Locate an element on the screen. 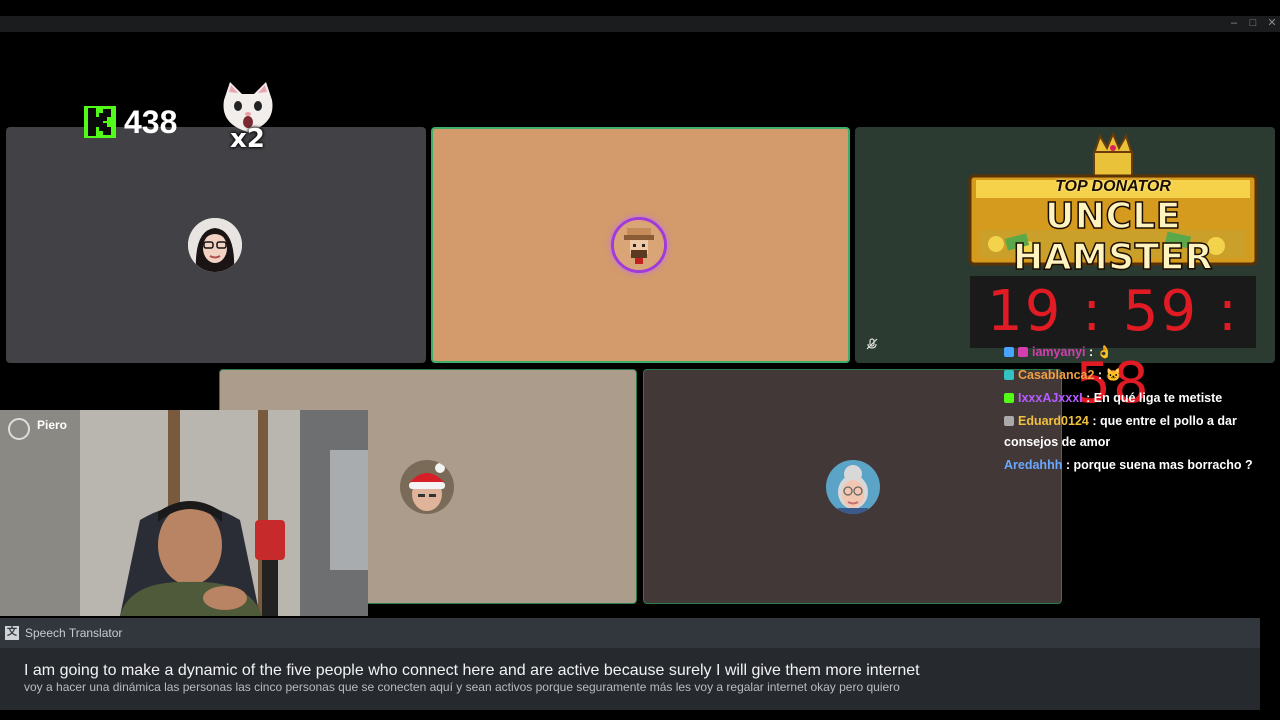 This screenshot has width=1280, height=720. minimize-button: – is located at coordinates (1234, 23).